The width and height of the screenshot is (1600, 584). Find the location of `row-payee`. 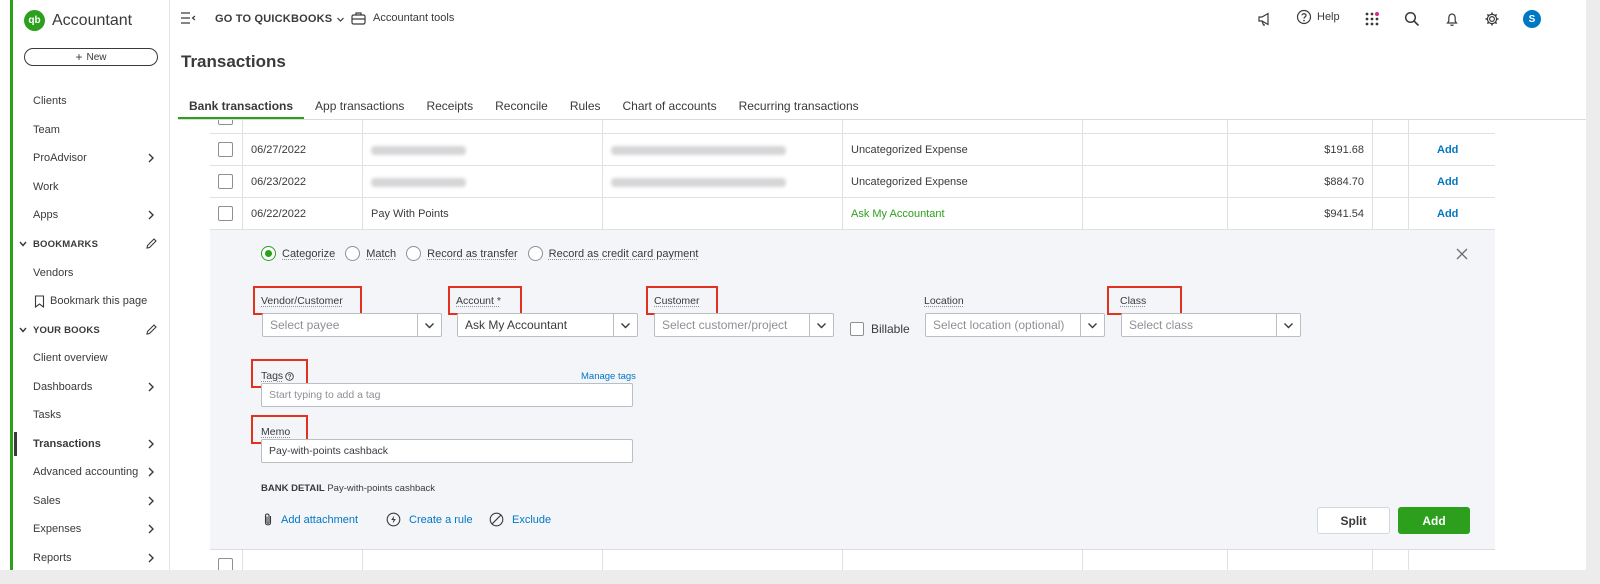

row-payee is located at coordinates (722, 150).